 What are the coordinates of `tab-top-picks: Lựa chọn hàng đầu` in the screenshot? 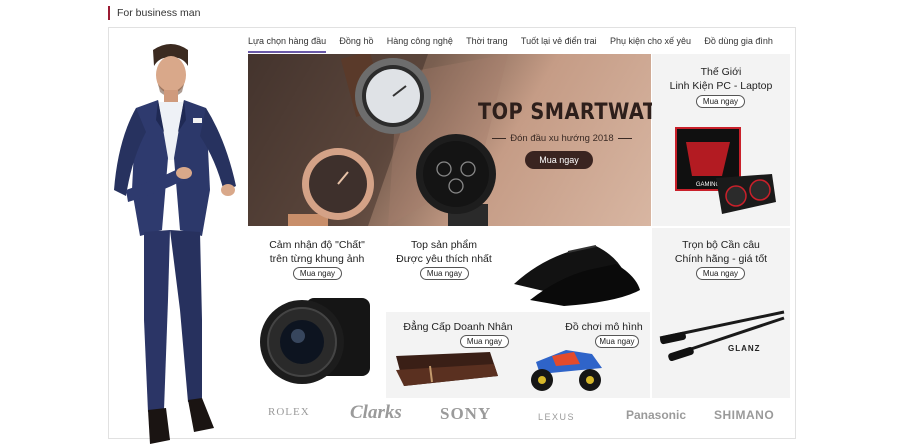 It's located at (287, 42).